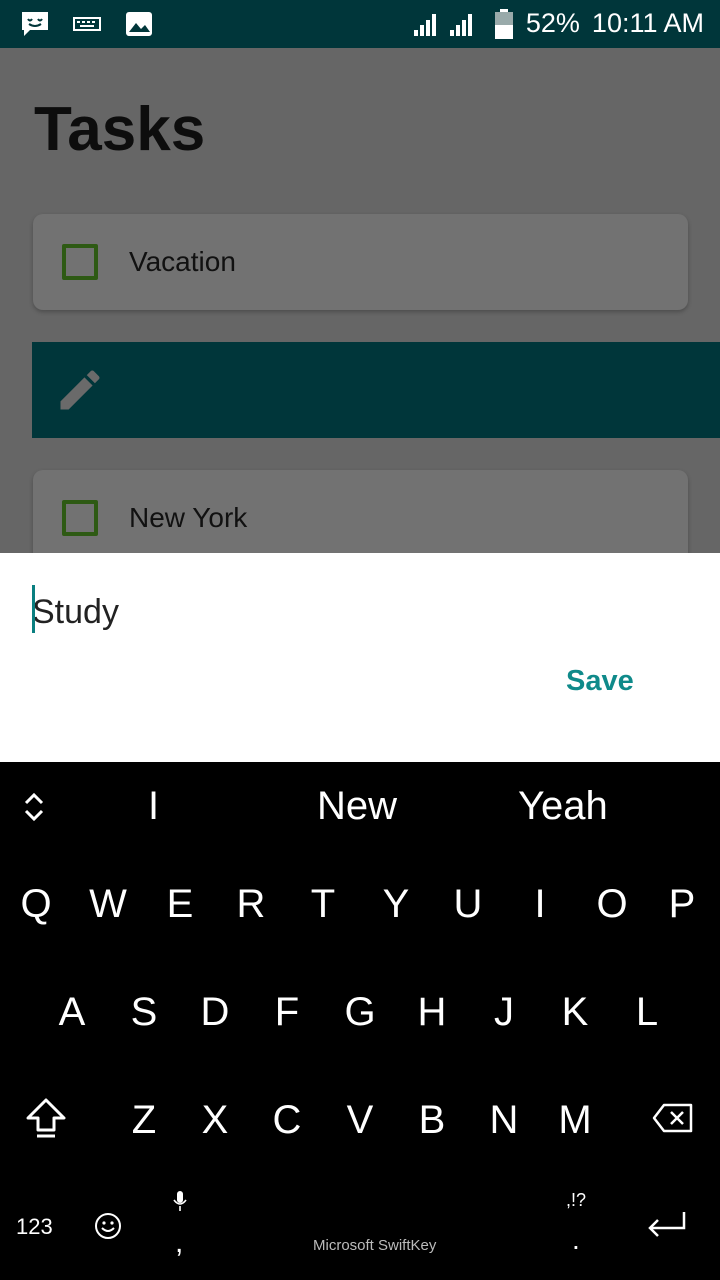  I want to click on task-name-input, so click(357, 612).